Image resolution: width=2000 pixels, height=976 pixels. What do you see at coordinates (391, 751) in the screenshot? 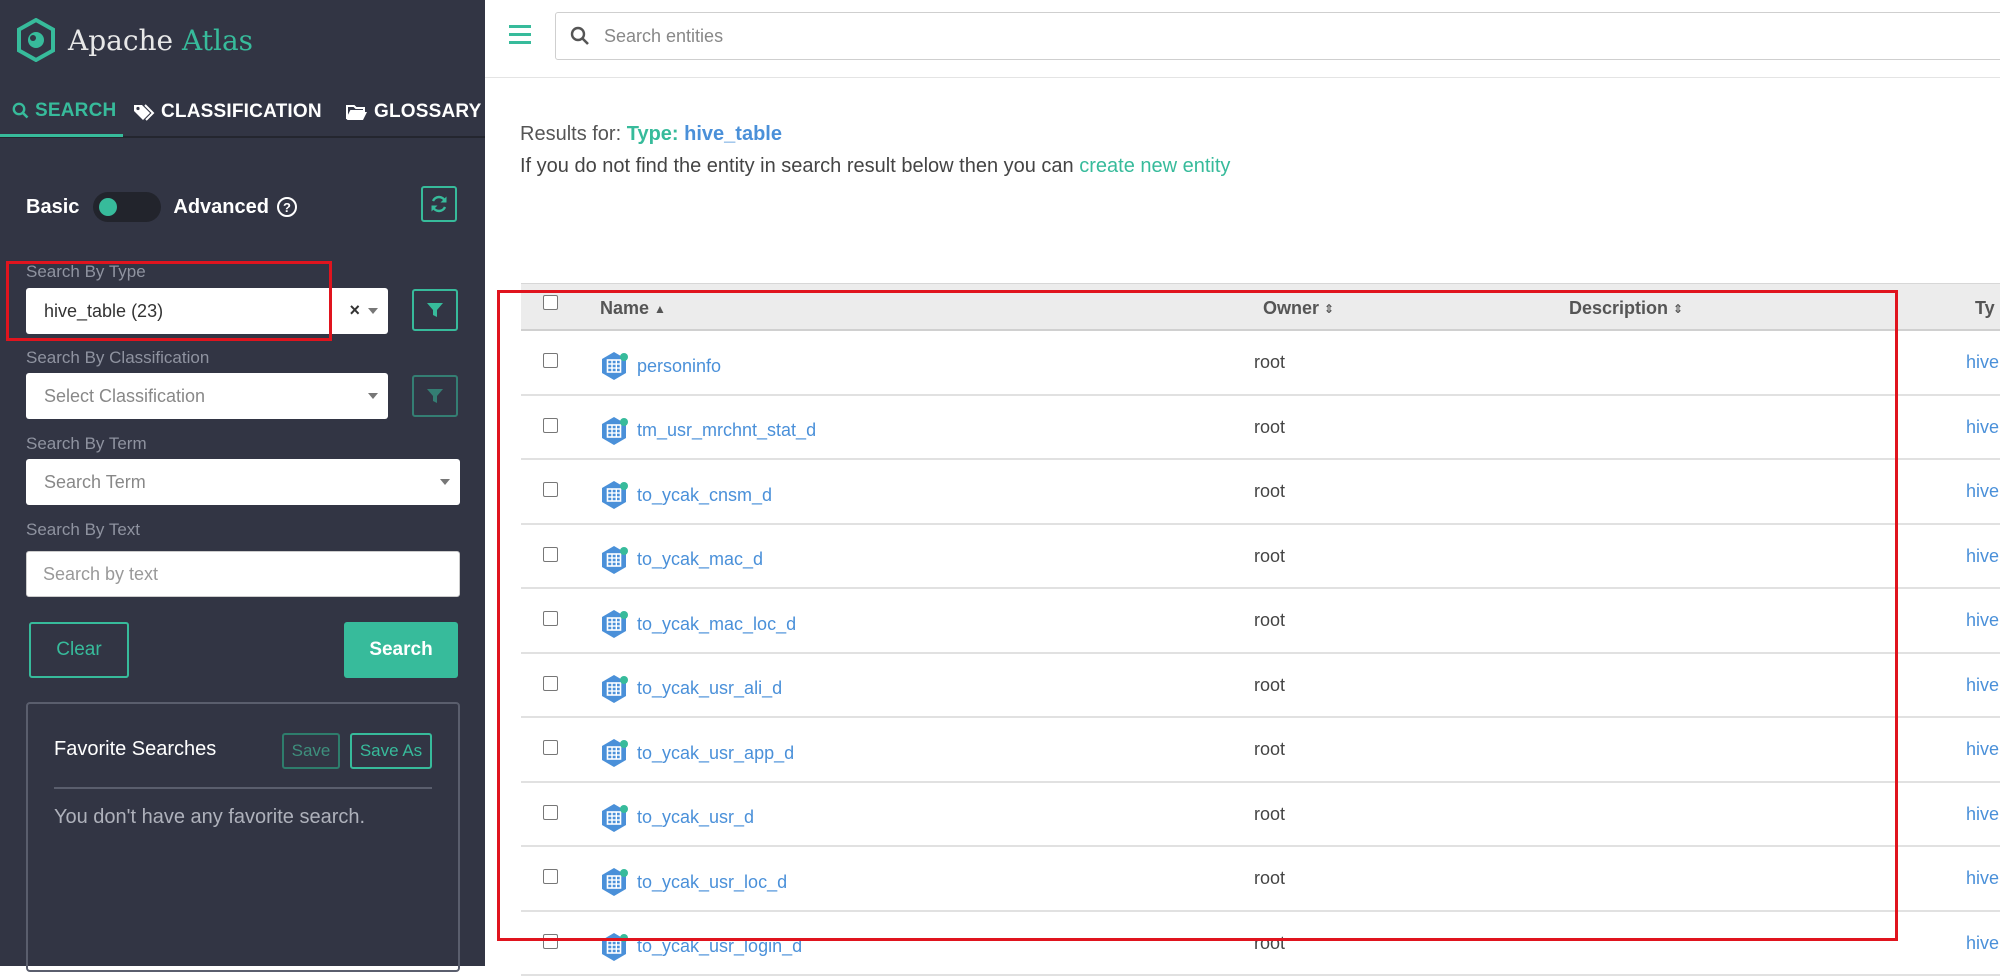
I see `save-as-favorite-button: Save As` at bounding box center [391, 751].